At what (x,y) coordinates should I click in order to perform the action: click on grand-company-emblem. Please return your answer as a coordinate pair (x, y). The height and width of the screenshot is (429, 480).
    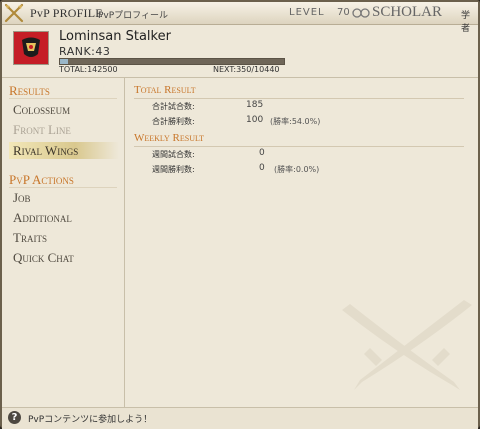
    Looking at the image, I should click on (31, 48).